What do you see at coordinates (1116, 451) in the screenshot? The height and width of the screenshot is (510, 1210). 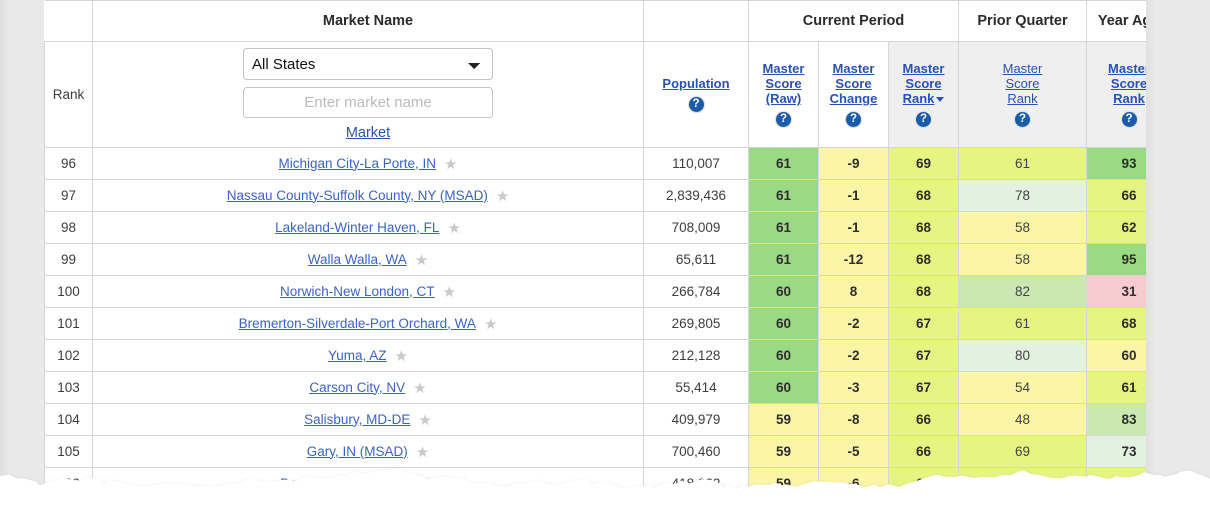 I see `cell-year-ago-rank: 73` at bounding box center [1116, 451].